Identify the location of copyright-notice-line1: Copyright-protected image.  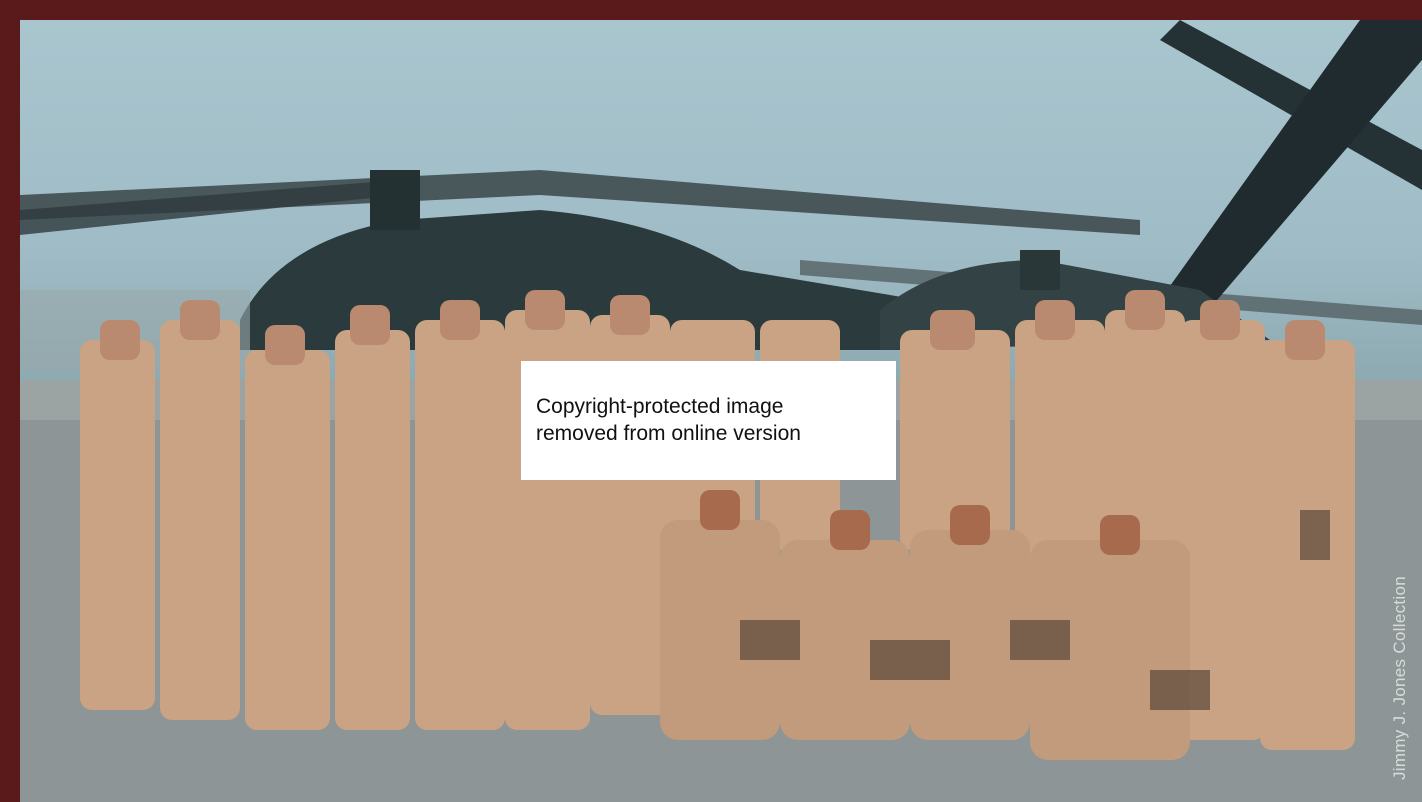
(660, 406).